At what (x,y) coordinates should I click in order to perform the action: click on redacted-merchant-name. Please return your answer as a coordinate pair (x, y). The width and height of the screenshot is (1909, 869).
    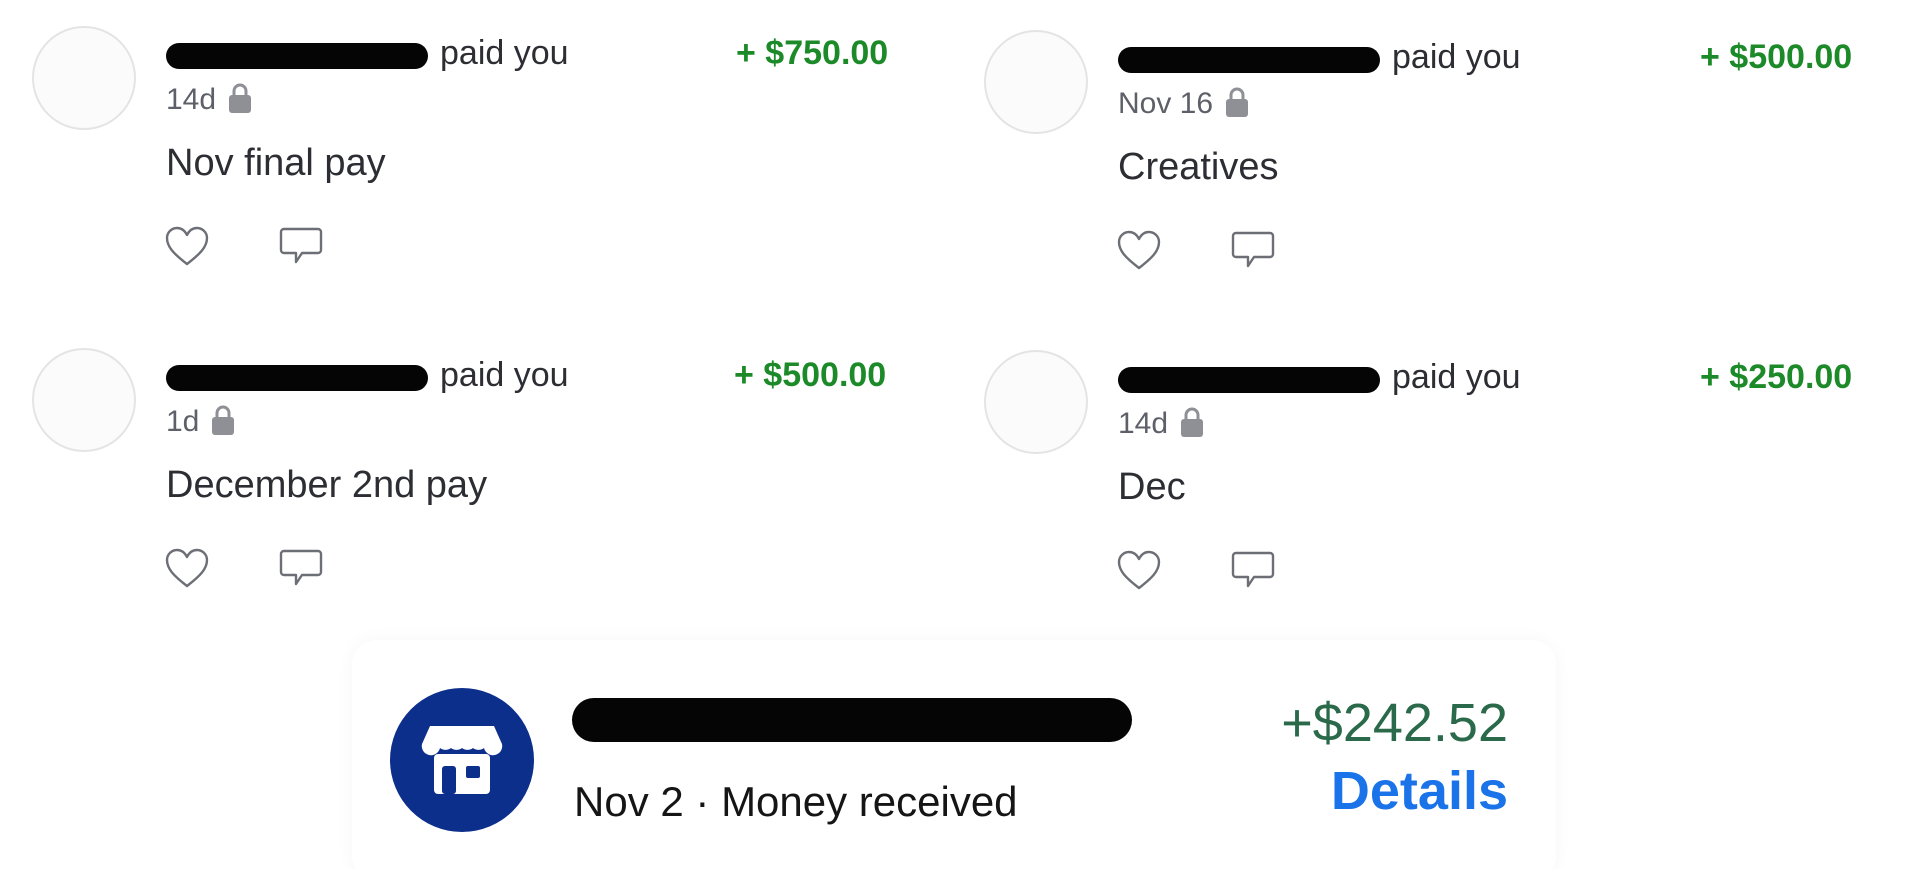
    Looking at the image, I should click on (852, 720).